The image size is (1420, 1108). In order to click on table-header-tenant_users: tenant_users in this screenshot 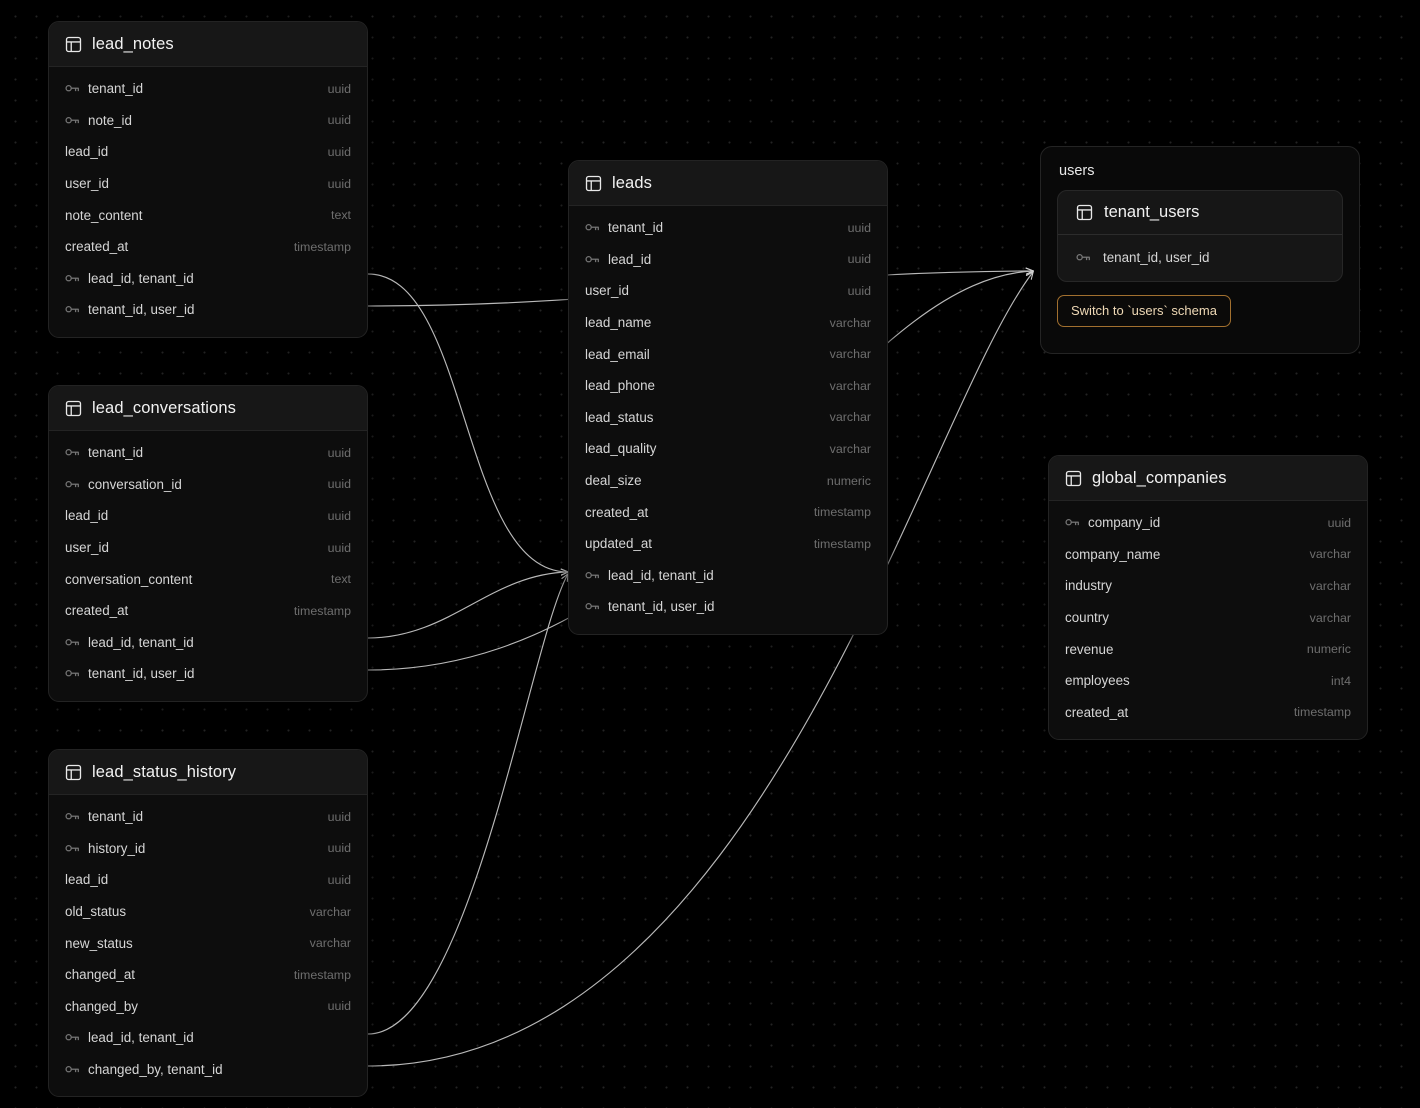, I will do `click(1200, 213)`.